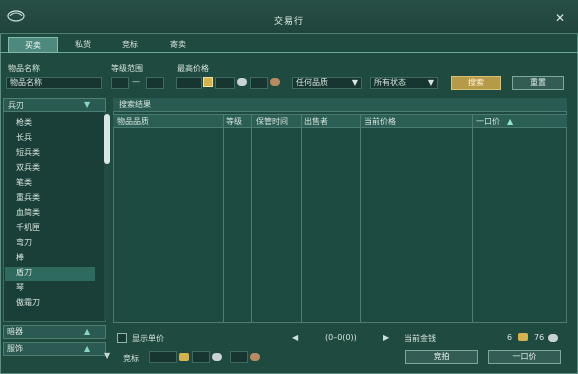 The width and height of the screenshot is (578, 374). Describe the element at coordinates (189, 83) in the screenshot. I see `max-price-gold-input` at that location.